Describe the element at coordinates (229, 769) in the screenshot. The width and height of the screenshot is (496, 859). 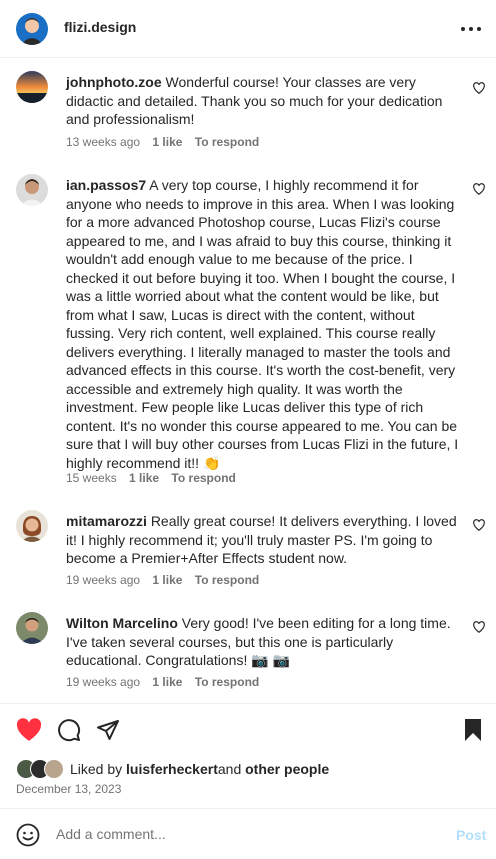
I see `liked-by-conjunction: and` at that location.